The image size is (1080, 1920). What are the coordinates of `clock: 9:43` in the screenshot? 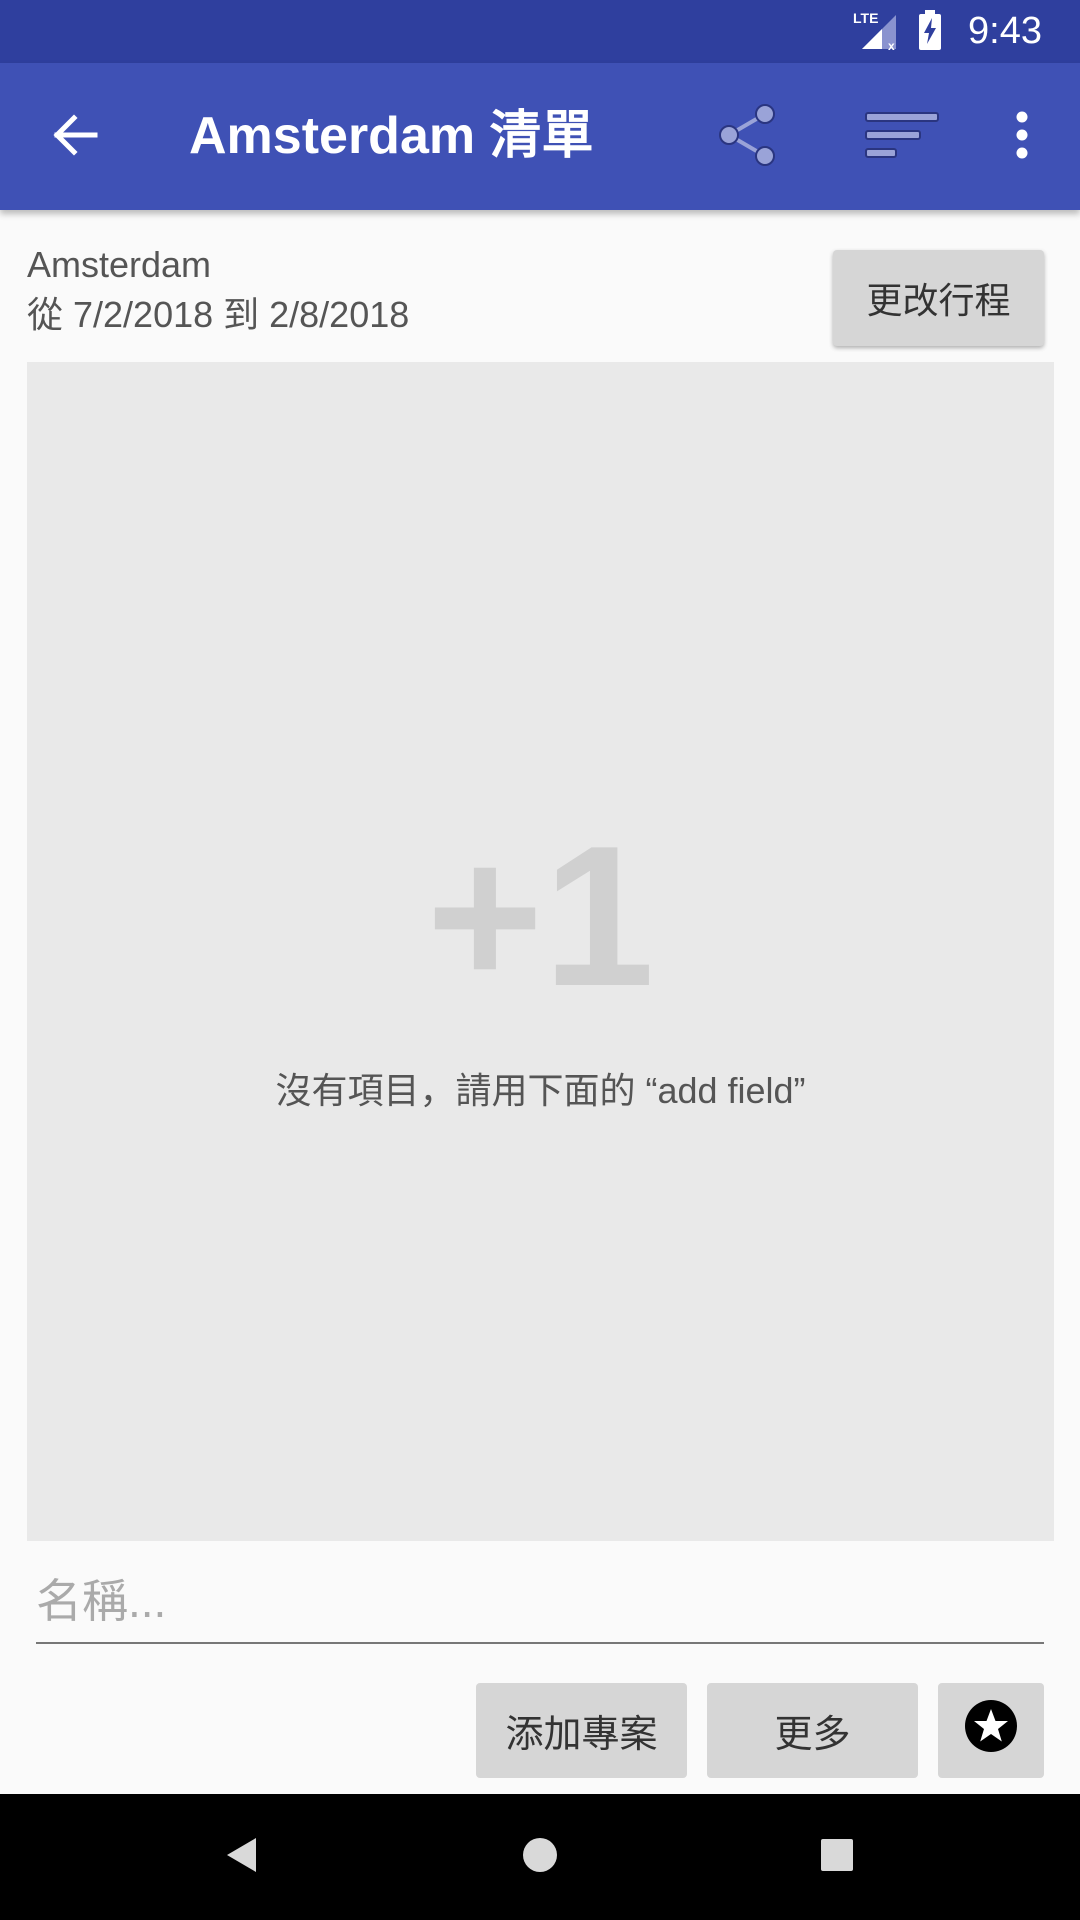 It's located at (1005, 31).